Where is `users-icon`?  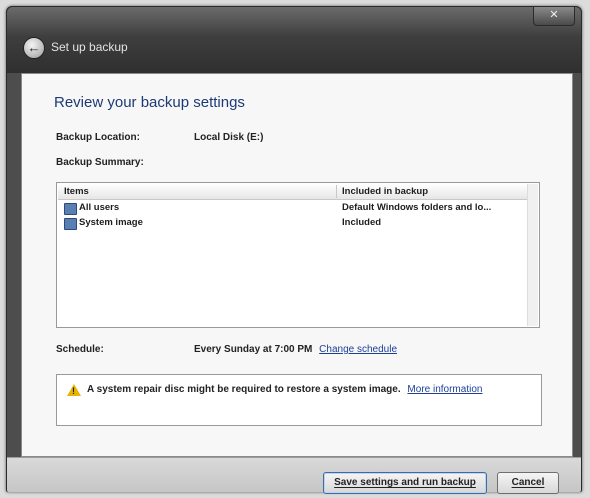 users-icon is located at coordinates (70, 209).